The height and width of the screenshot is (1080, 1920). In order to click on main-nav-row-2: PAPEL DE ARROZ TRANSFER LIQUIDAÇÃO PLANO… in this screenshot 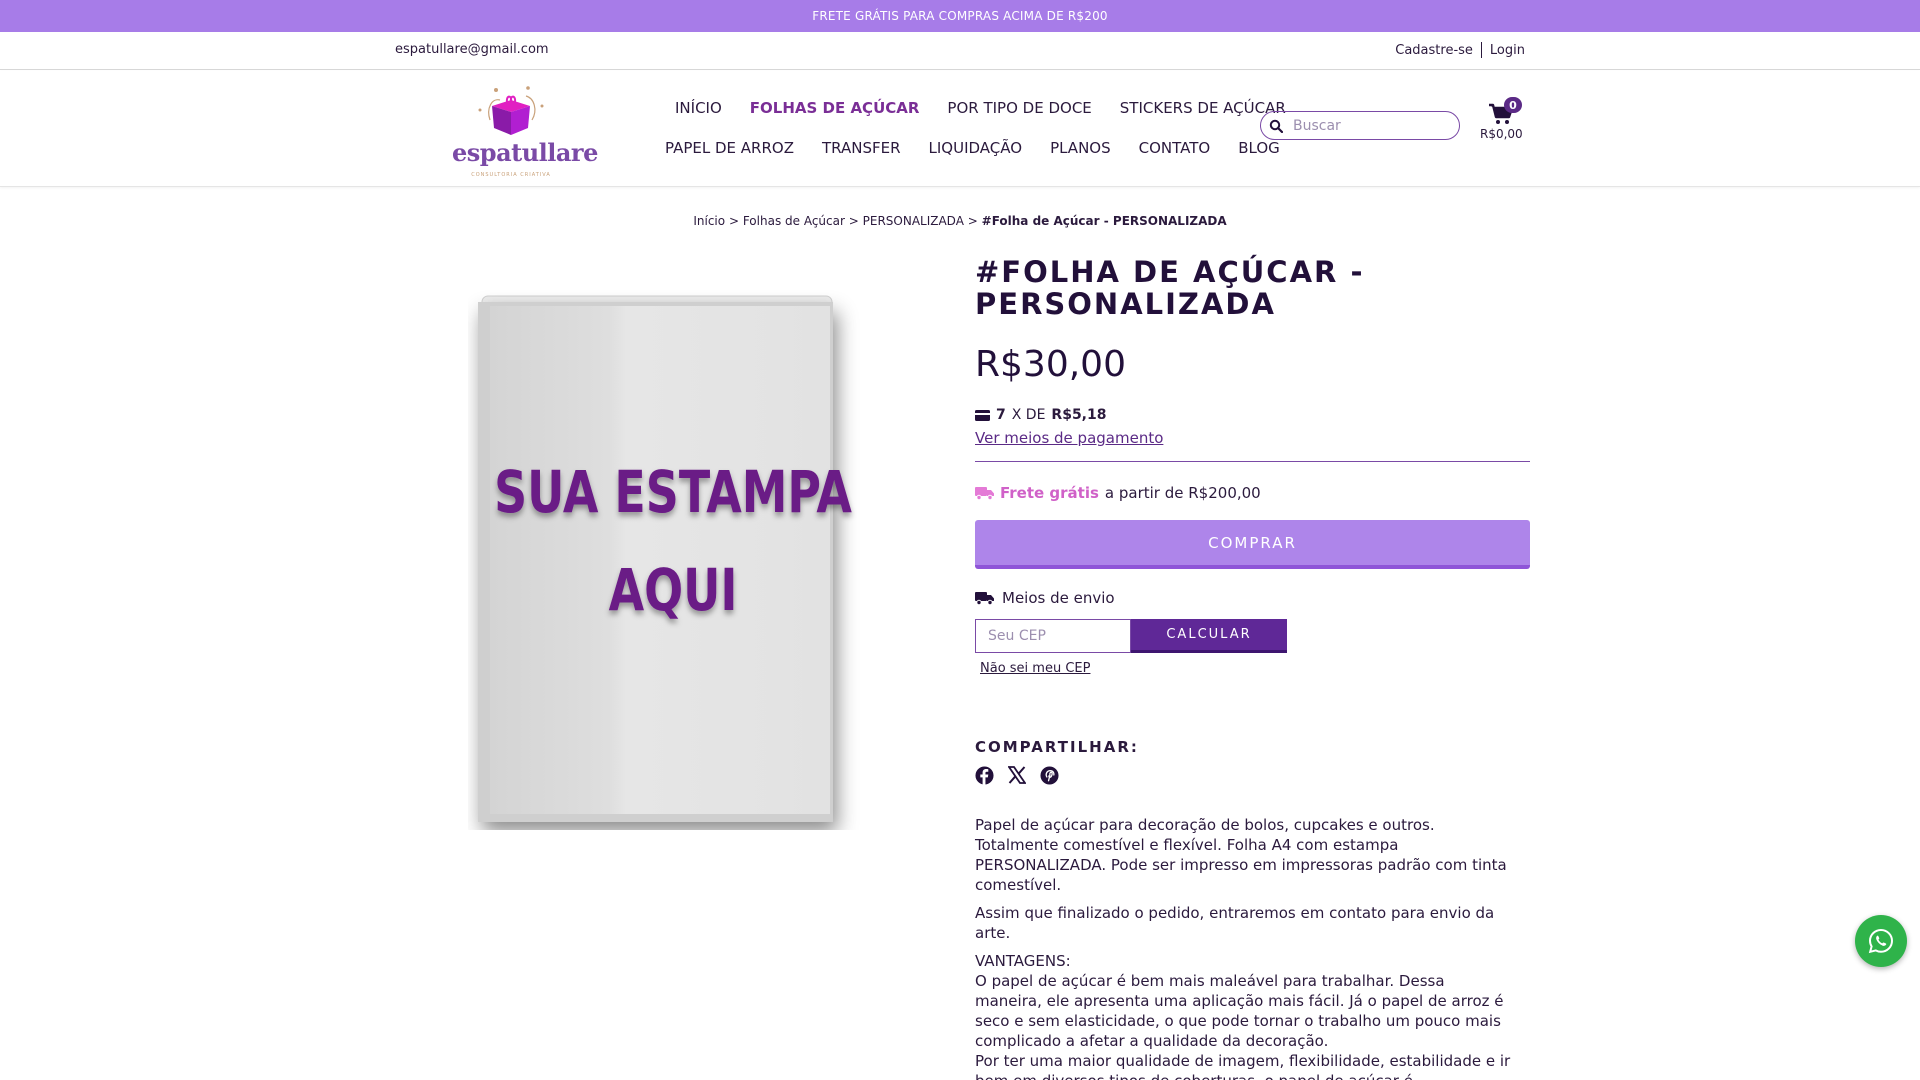, I will do `click(972, 148)`.